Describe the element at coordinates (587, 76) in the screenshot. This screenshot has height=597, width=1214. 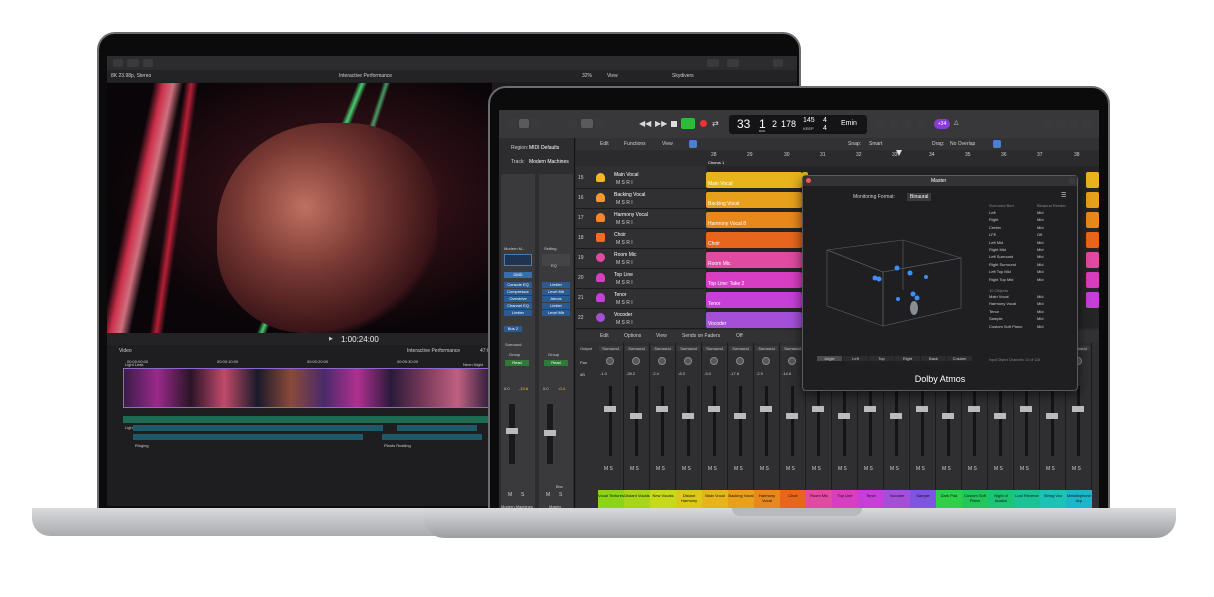
I see `zoom-select: 32%` at that location.